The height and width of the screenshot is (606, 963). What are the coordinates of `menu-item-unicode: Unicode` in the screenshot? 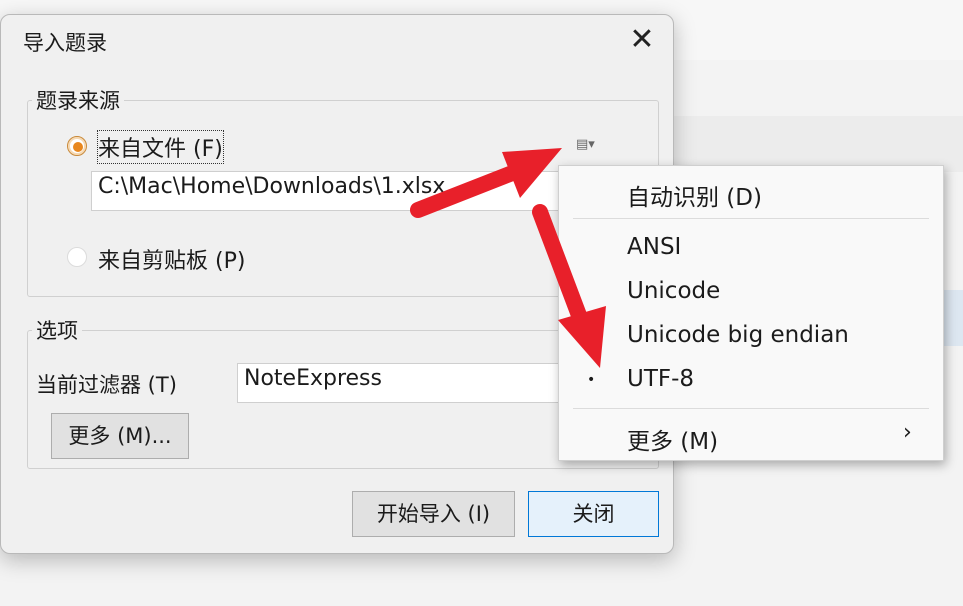 It's located at (673, 291).